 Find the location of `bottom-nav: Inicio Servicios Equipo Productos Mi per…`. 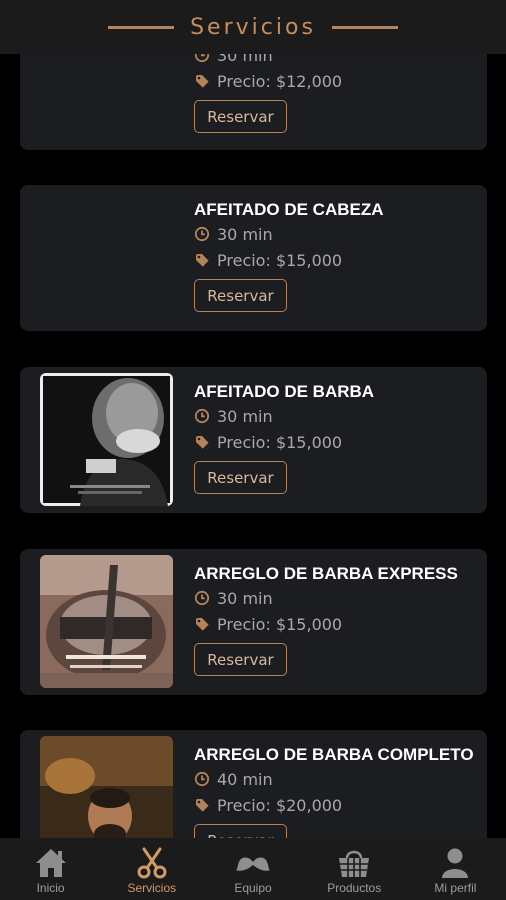

bottom-nav: Inicio Servicios Equipo Productos Mi per… is located at coordinates (253, 869).